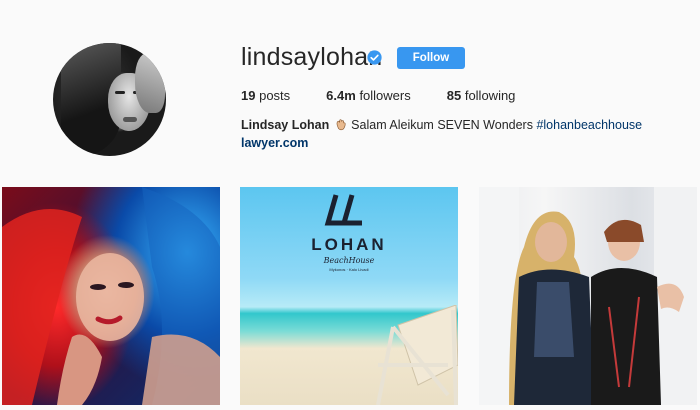 Image resolution: width=700 pixels, height=410 pixels. I want to click on profile-stats: 19 posts 6.4m followers 85 following, so click(396, 95).